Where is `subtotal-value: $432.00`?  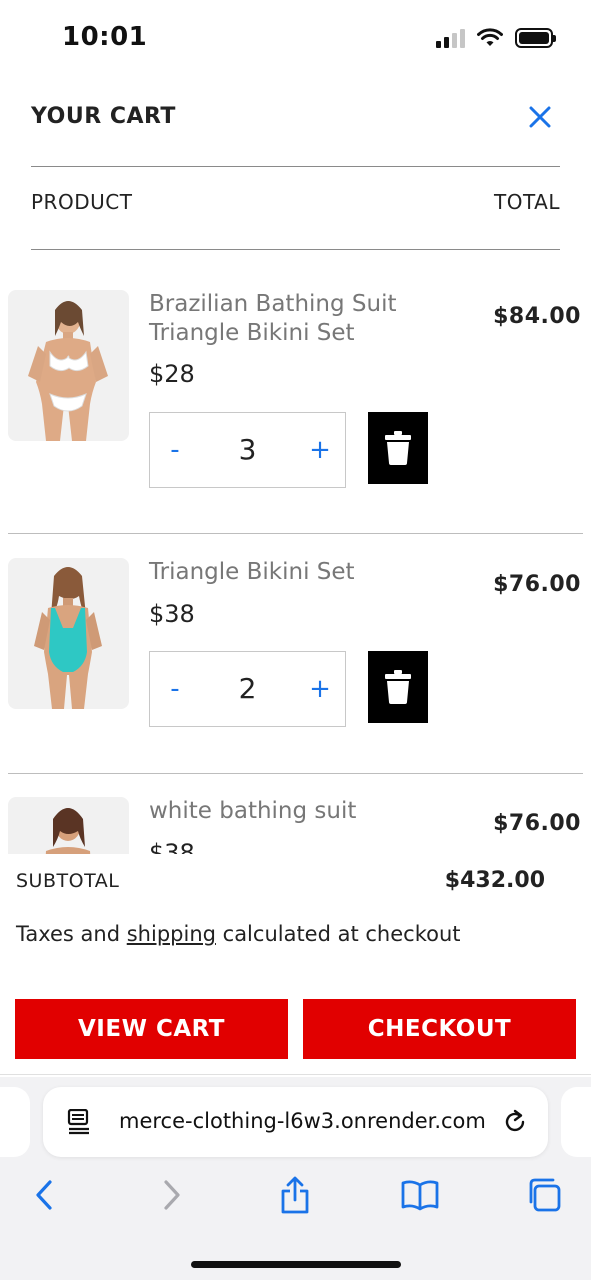
subtotal-value: $432.00 is located at coordinates (494, 880).